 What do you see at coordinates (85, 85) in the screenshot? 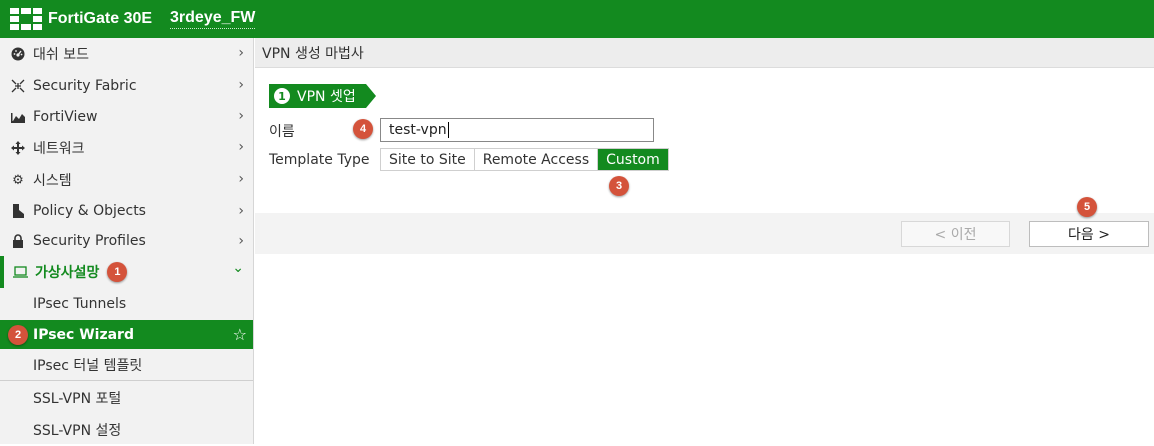
I see `sidebar-item-label: Security Fabric` at bounding box center [85, 85].